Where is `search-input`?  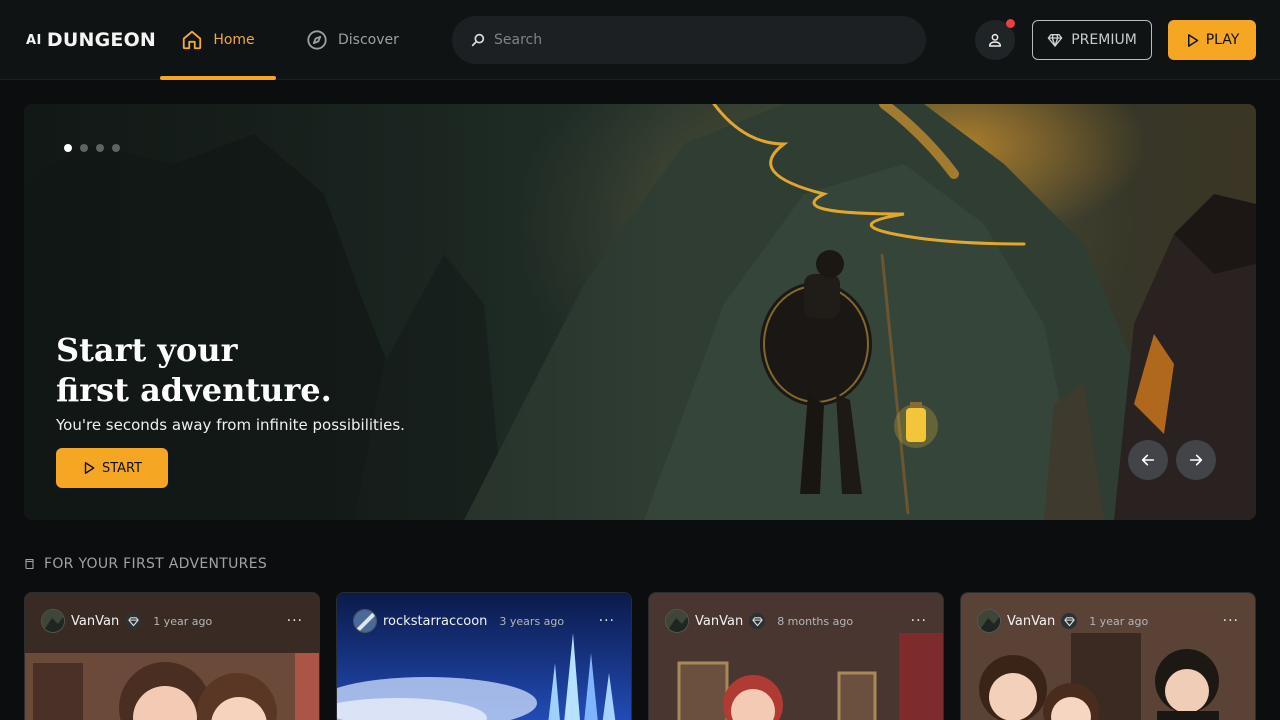 search-input is located at coordinates (694, 40).